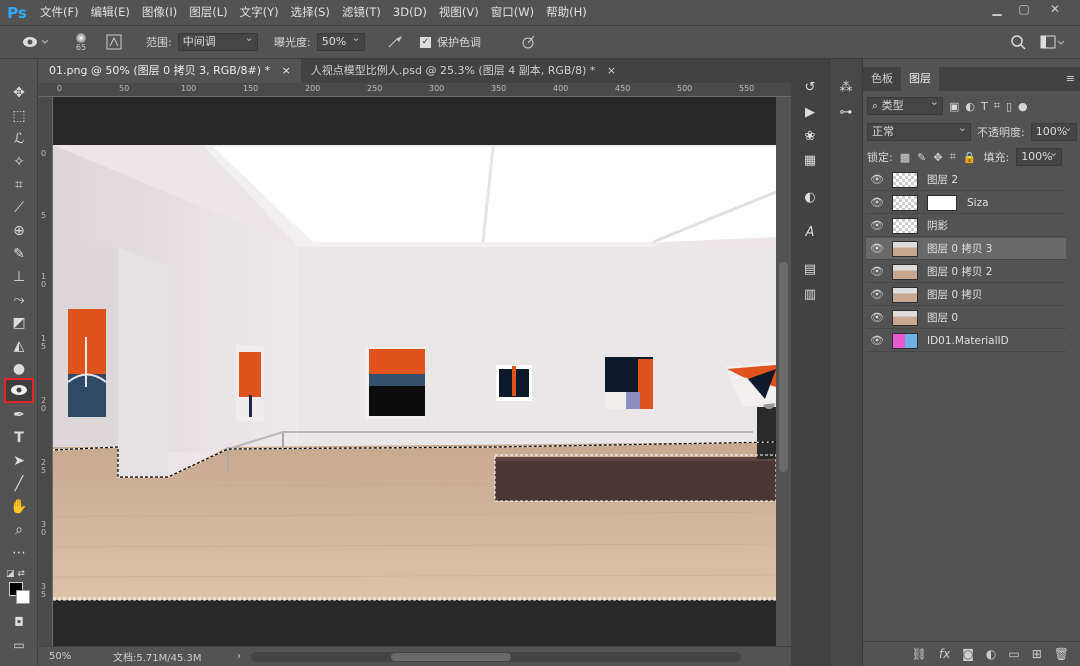  What do you see at coordinates (919, 654) in the screenshot?
I see `link-icon: ⛓` at bounding box center [919, 654].